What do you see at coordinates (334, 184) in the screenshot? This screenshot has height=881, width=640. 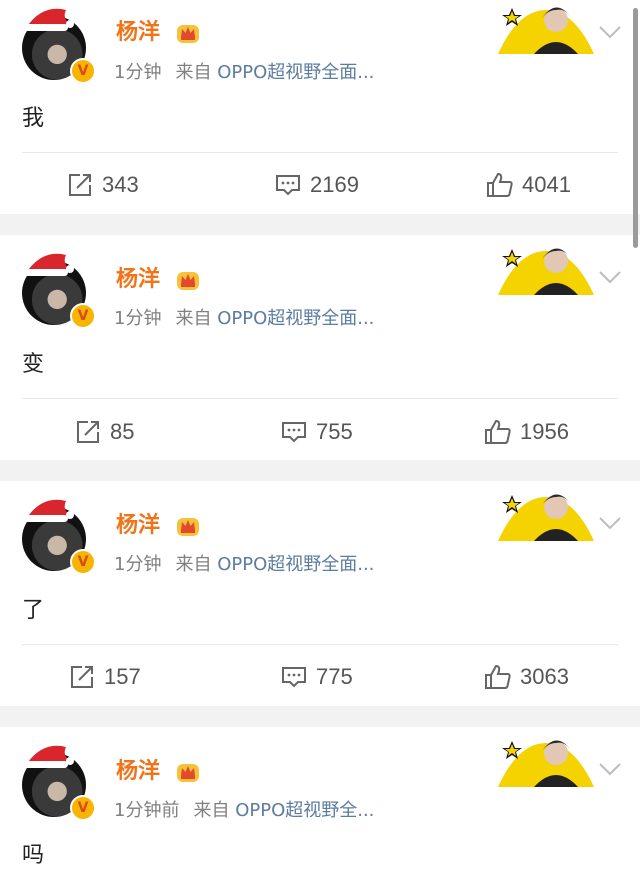 I see `comment-count: 2169` at bounding box center [334, 184].